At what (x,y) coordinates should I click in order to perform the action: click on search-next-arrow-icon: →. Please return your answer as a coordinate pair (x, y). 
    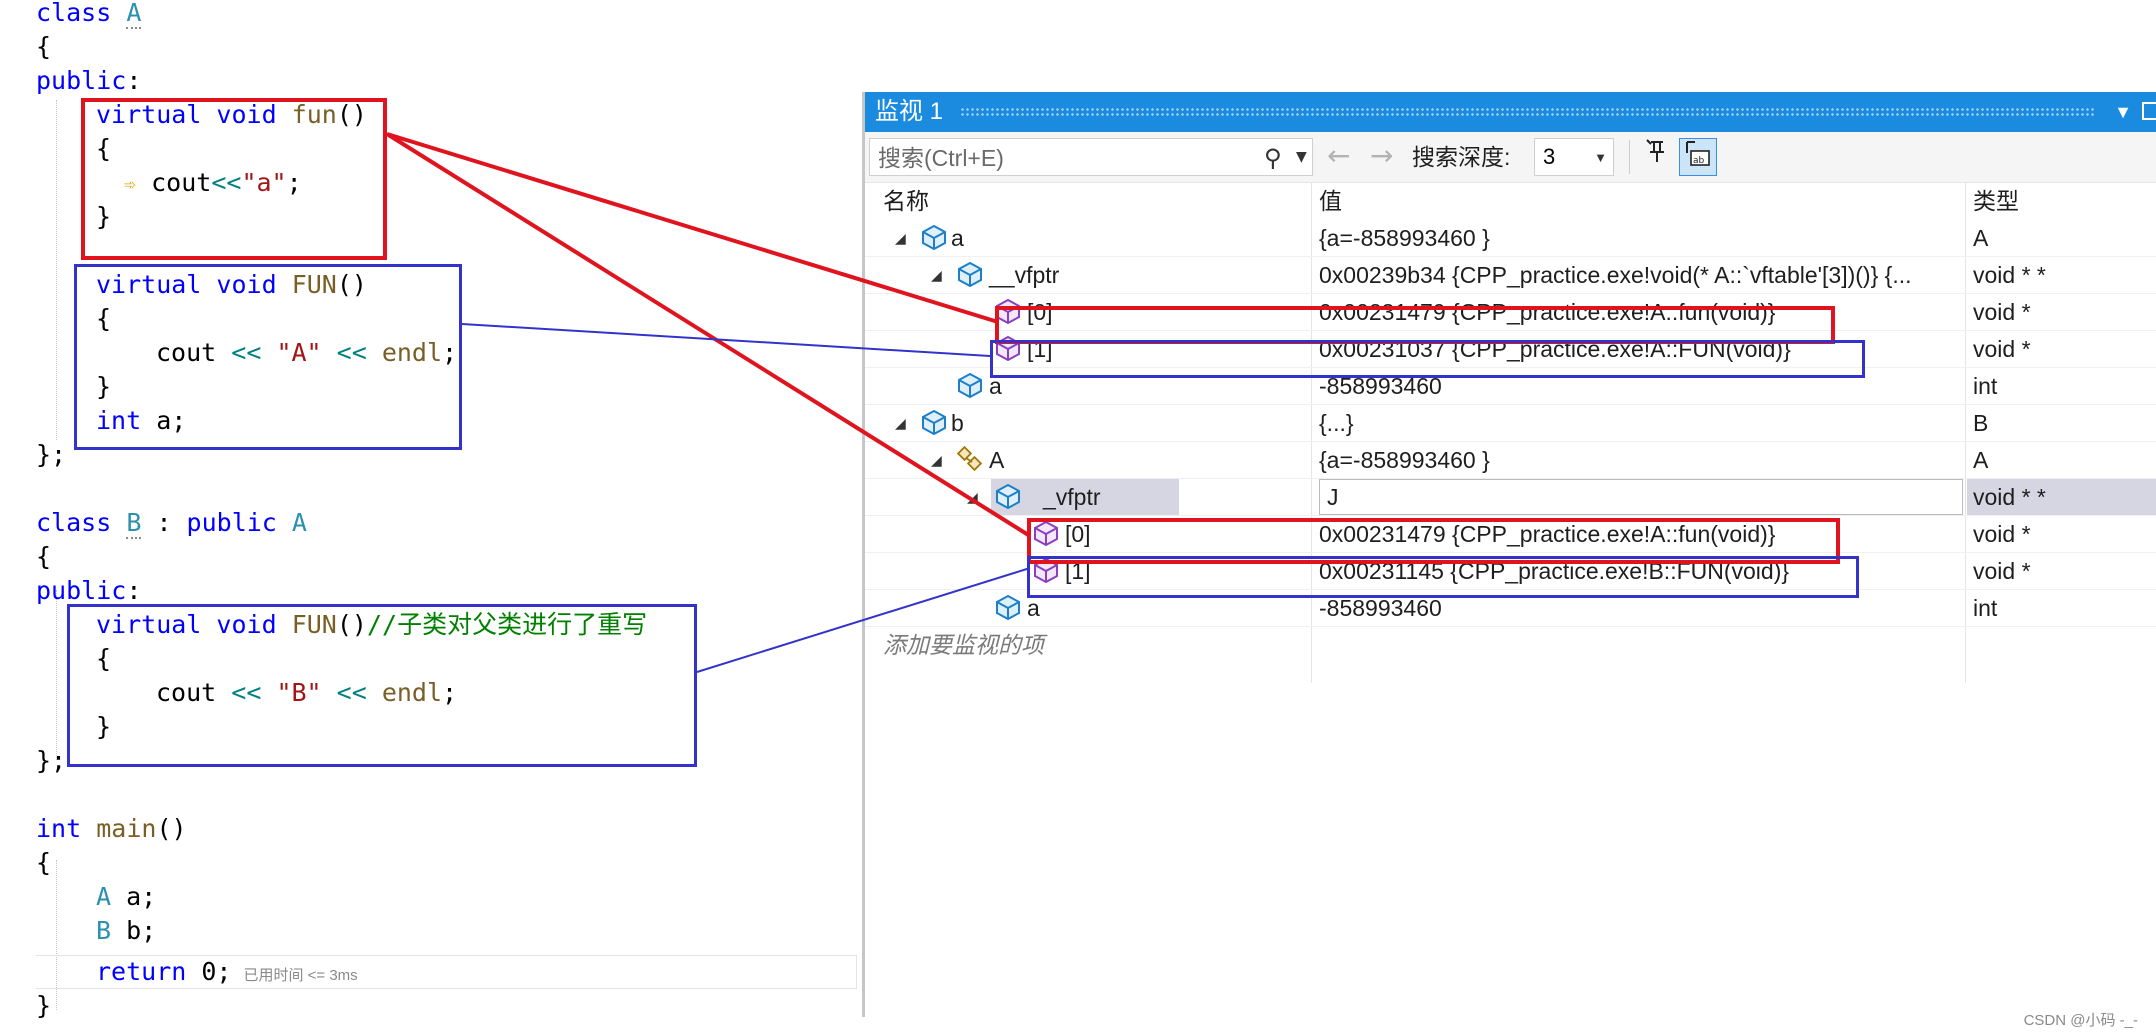
    Looking at the image, I should click on (1381, 156).